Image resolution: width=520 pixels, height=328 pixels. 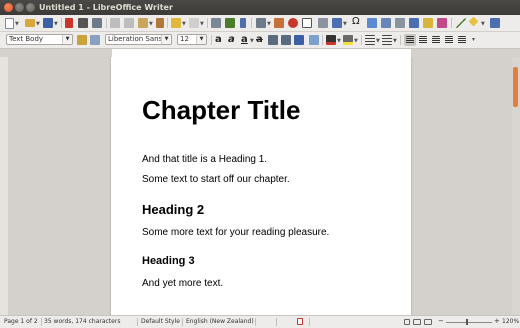 What do you see at coordinates (38, 24) in the screenshot?
I see `open-dropdown-icon: ▼` at bounding box center [38, 24].